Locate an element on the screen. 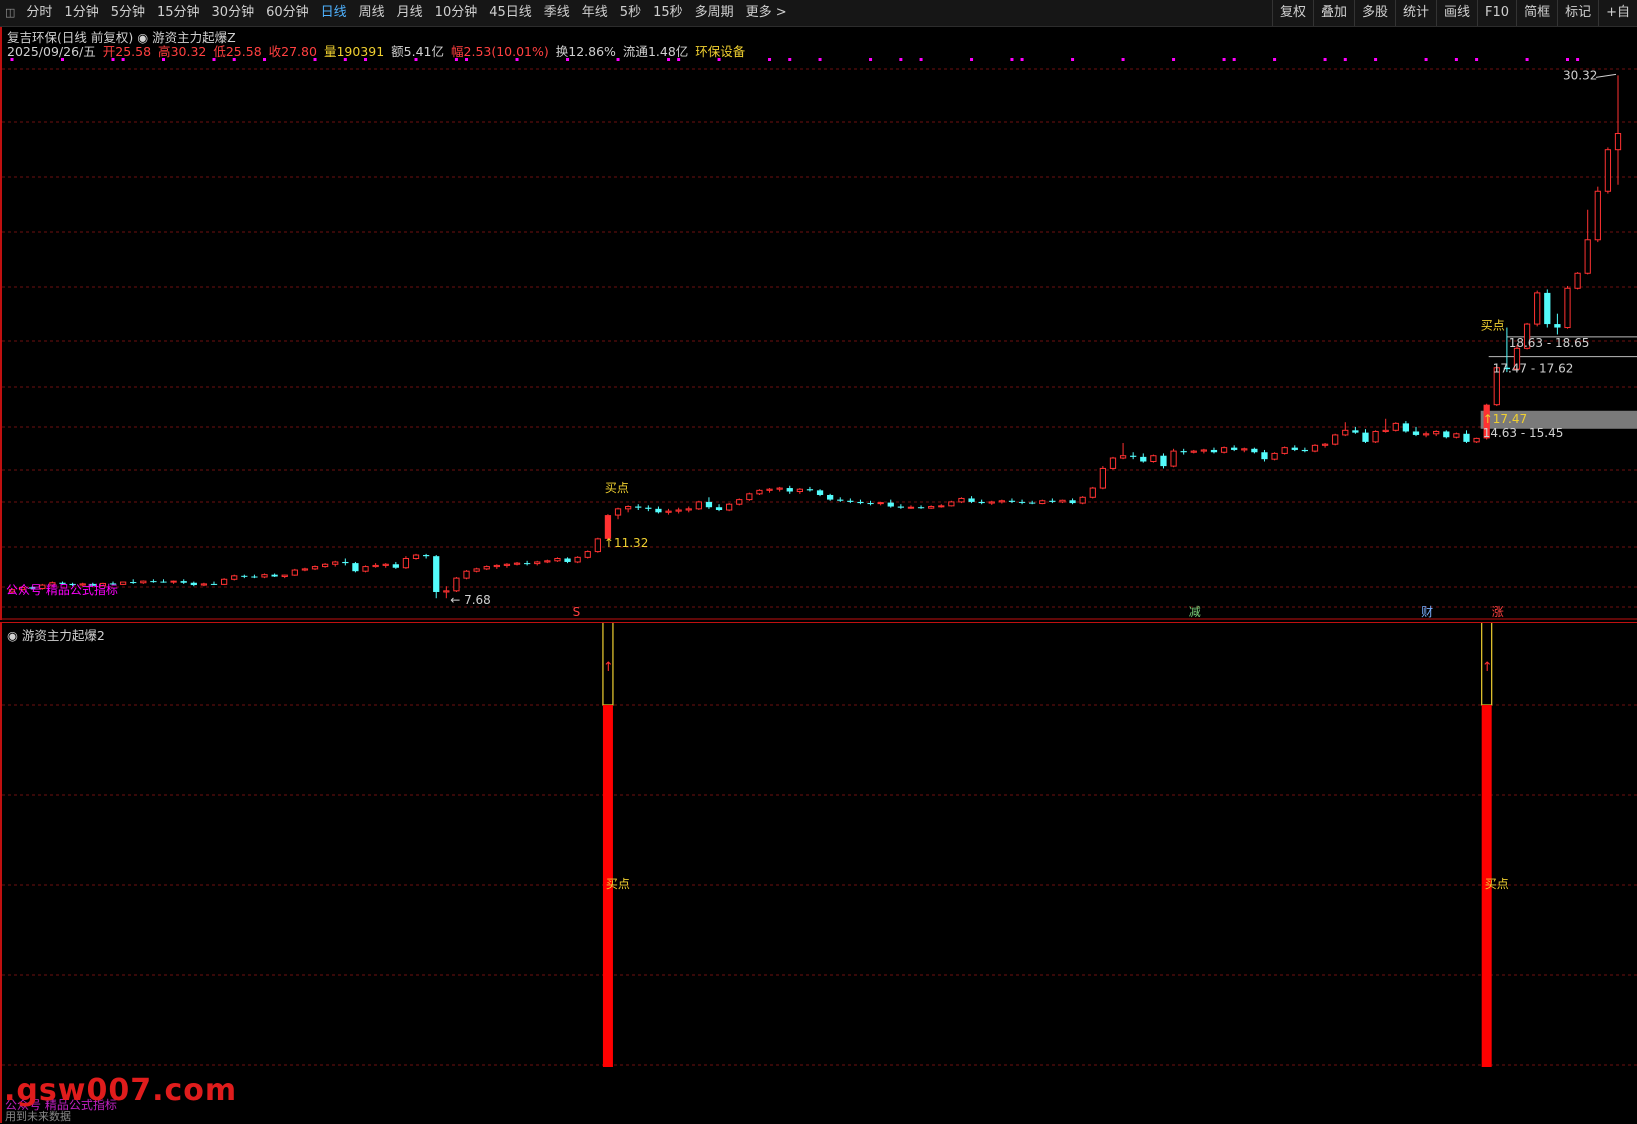 The width and height of the screenshot is (1637, 1124). period-tab: 季线 is located at coordinates (557, 13).